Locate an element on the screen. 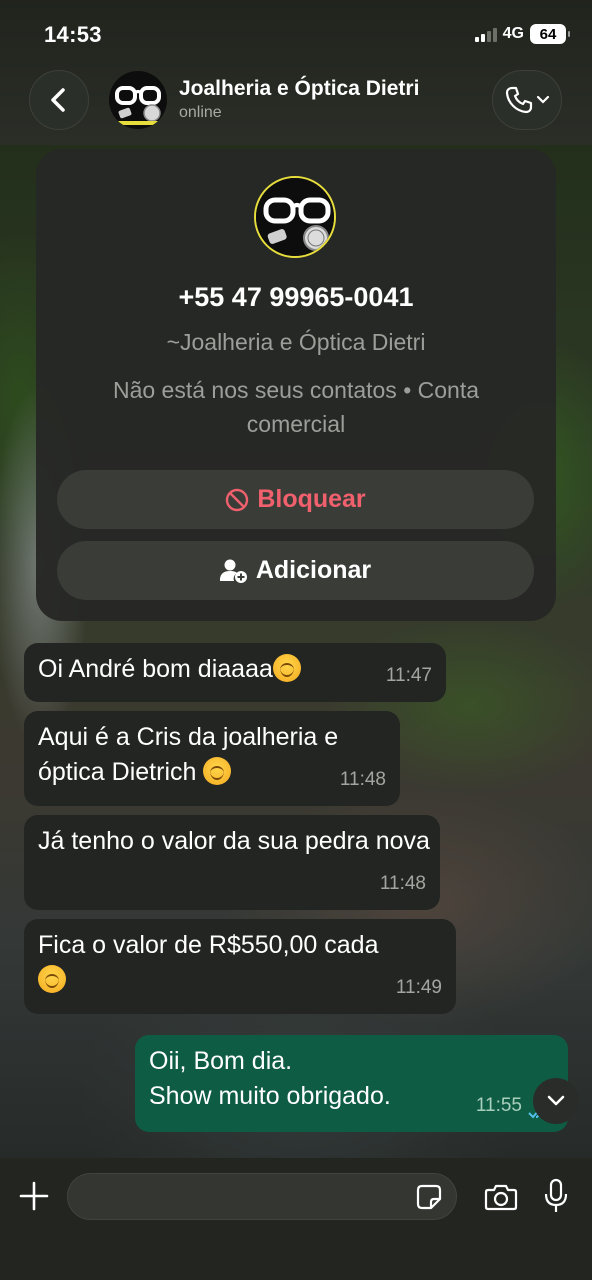  scroll-to-bottom-button is located at coordinates (556, 1101).